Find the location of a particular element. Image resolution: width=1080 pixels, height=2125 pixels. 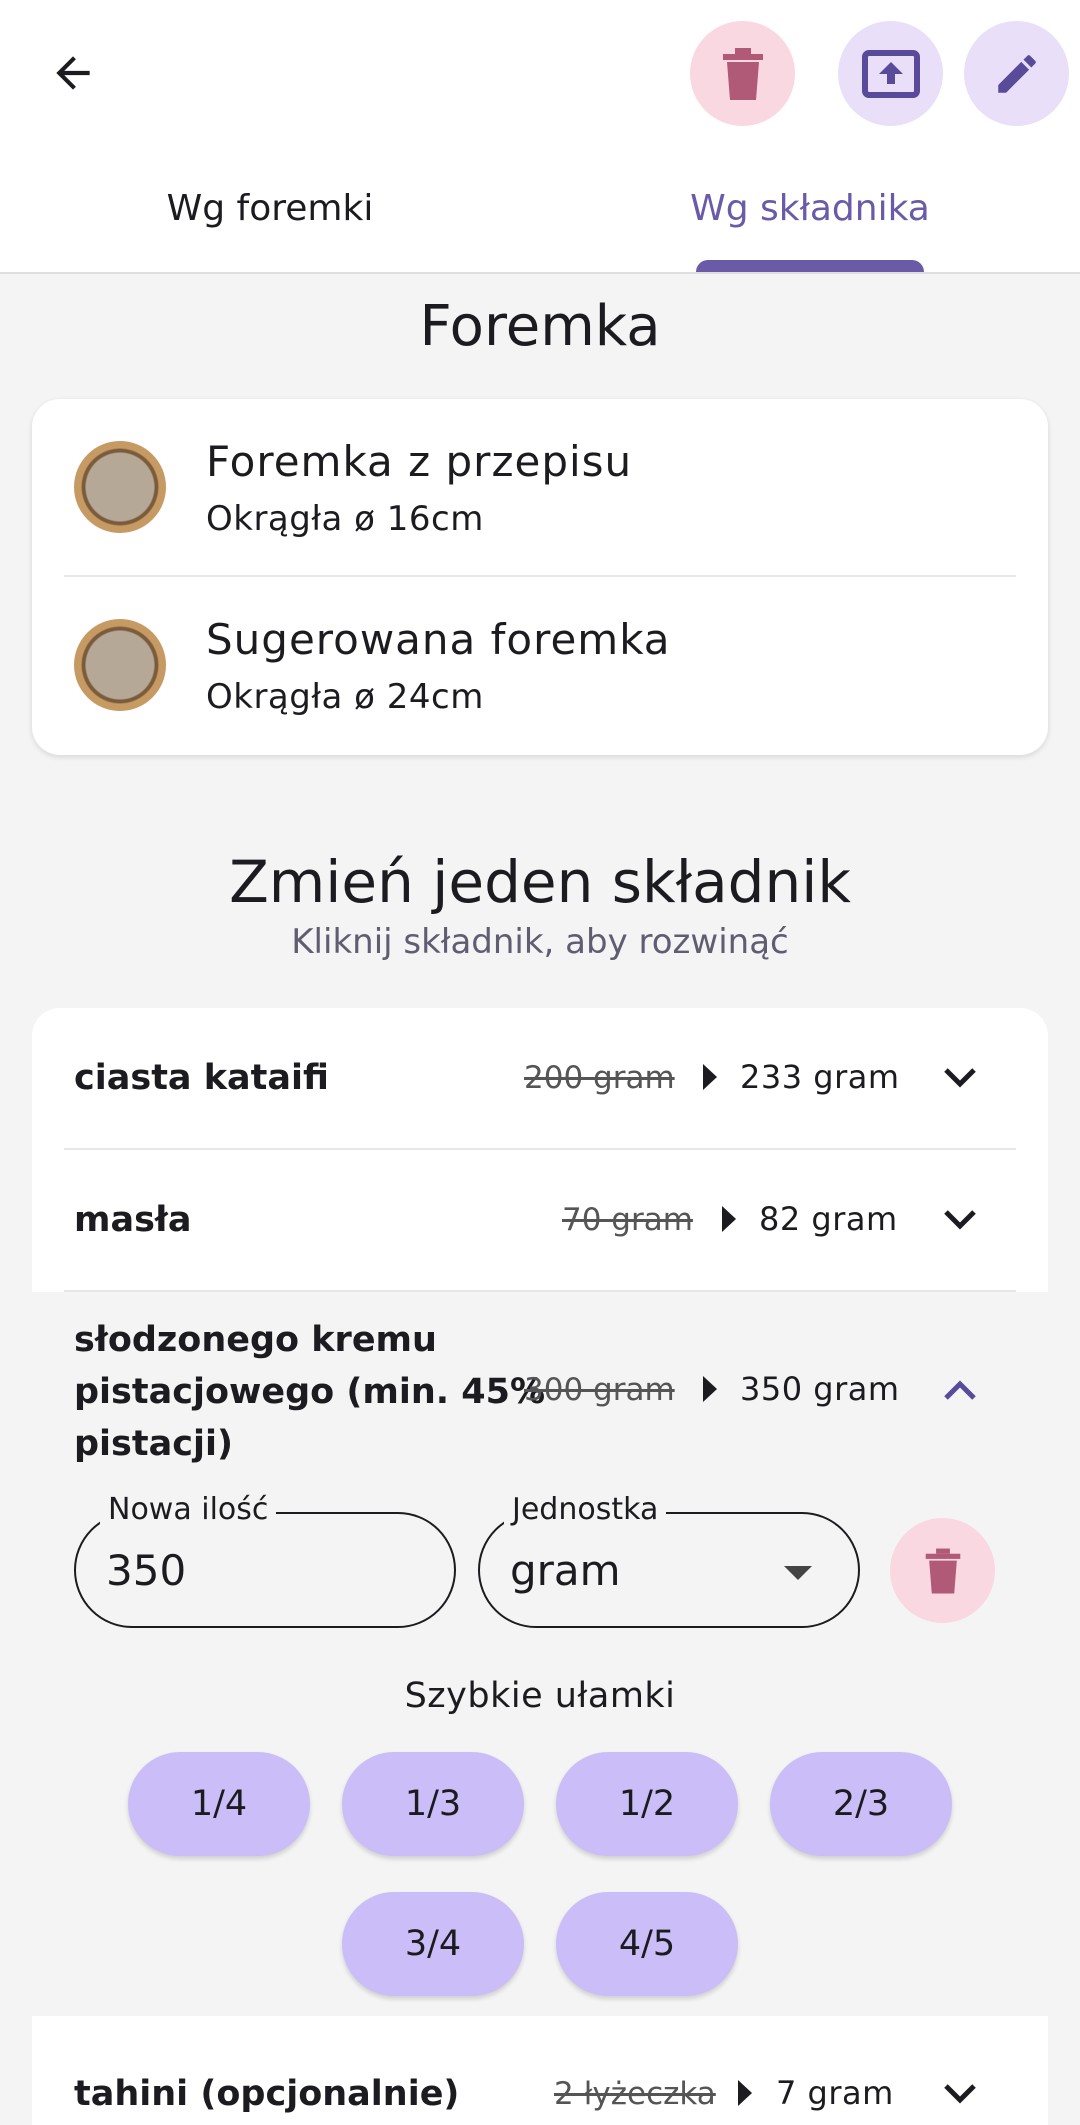

ingredient-section-title: Zmień jeden składnik is located at coordinates (540, 882).